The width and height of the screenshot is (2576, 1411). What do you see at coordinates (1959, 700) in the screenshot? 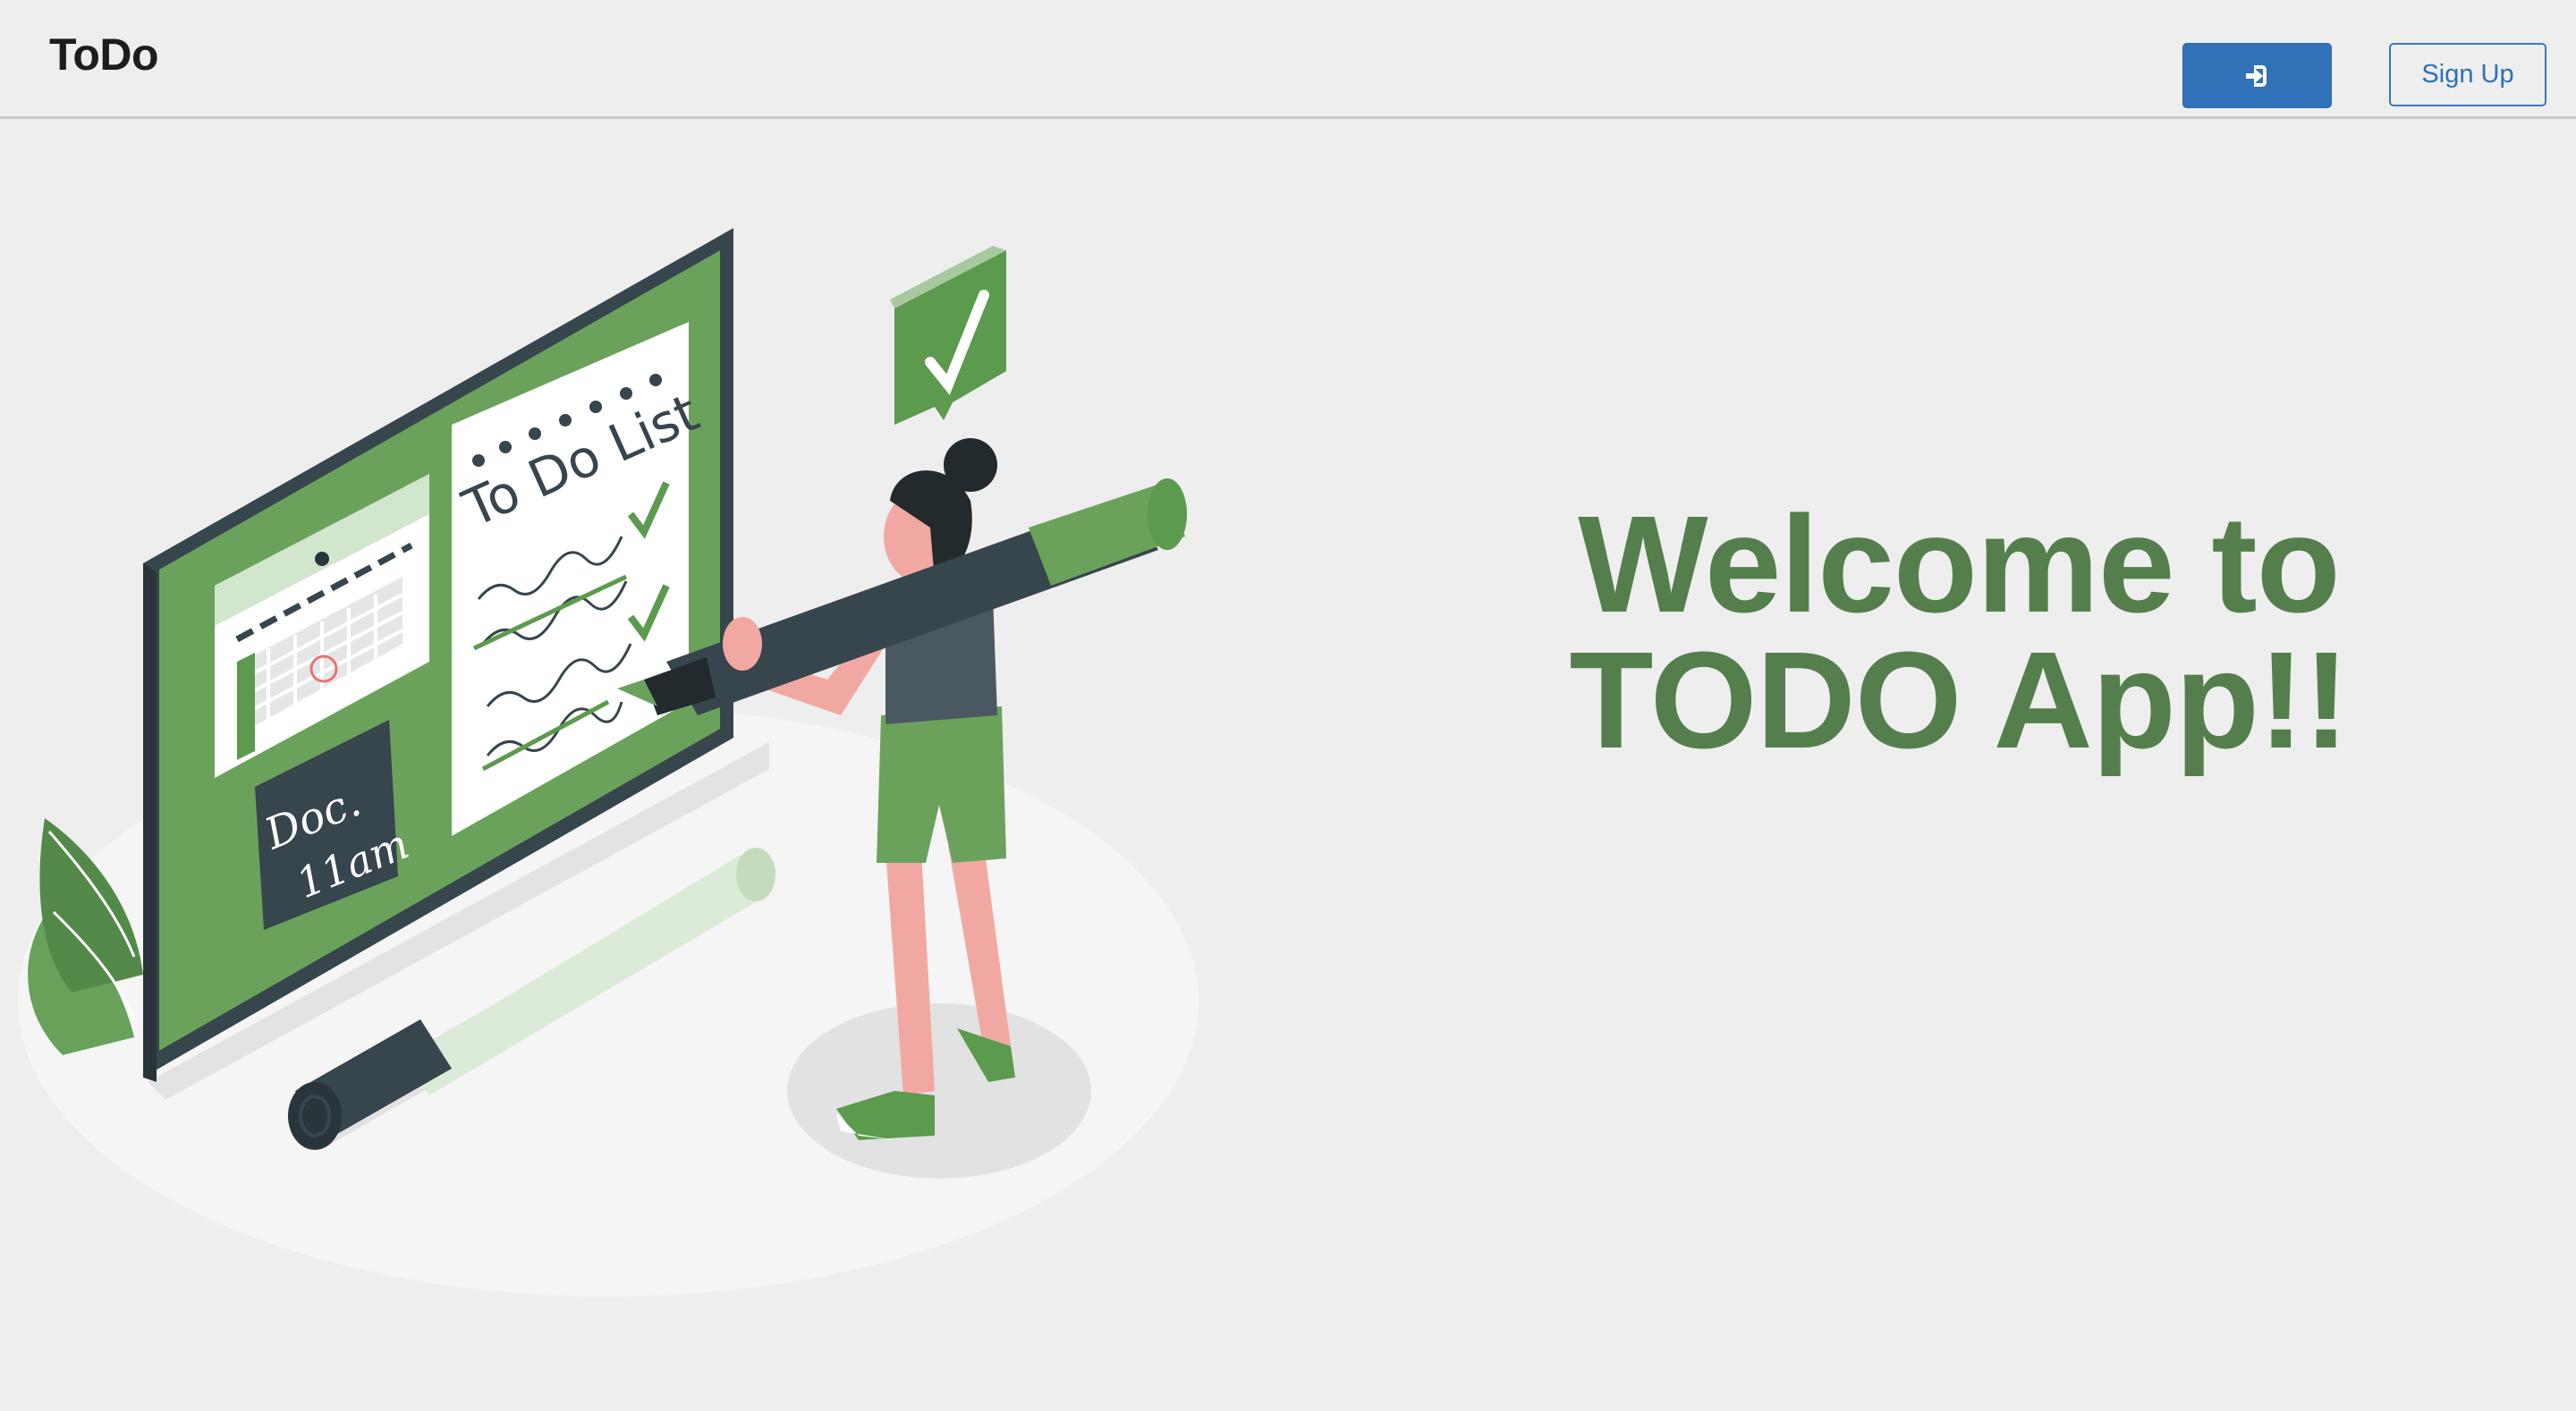
I see `welcome-line-2: TODO App!!` at bounding box center [1959, 700].